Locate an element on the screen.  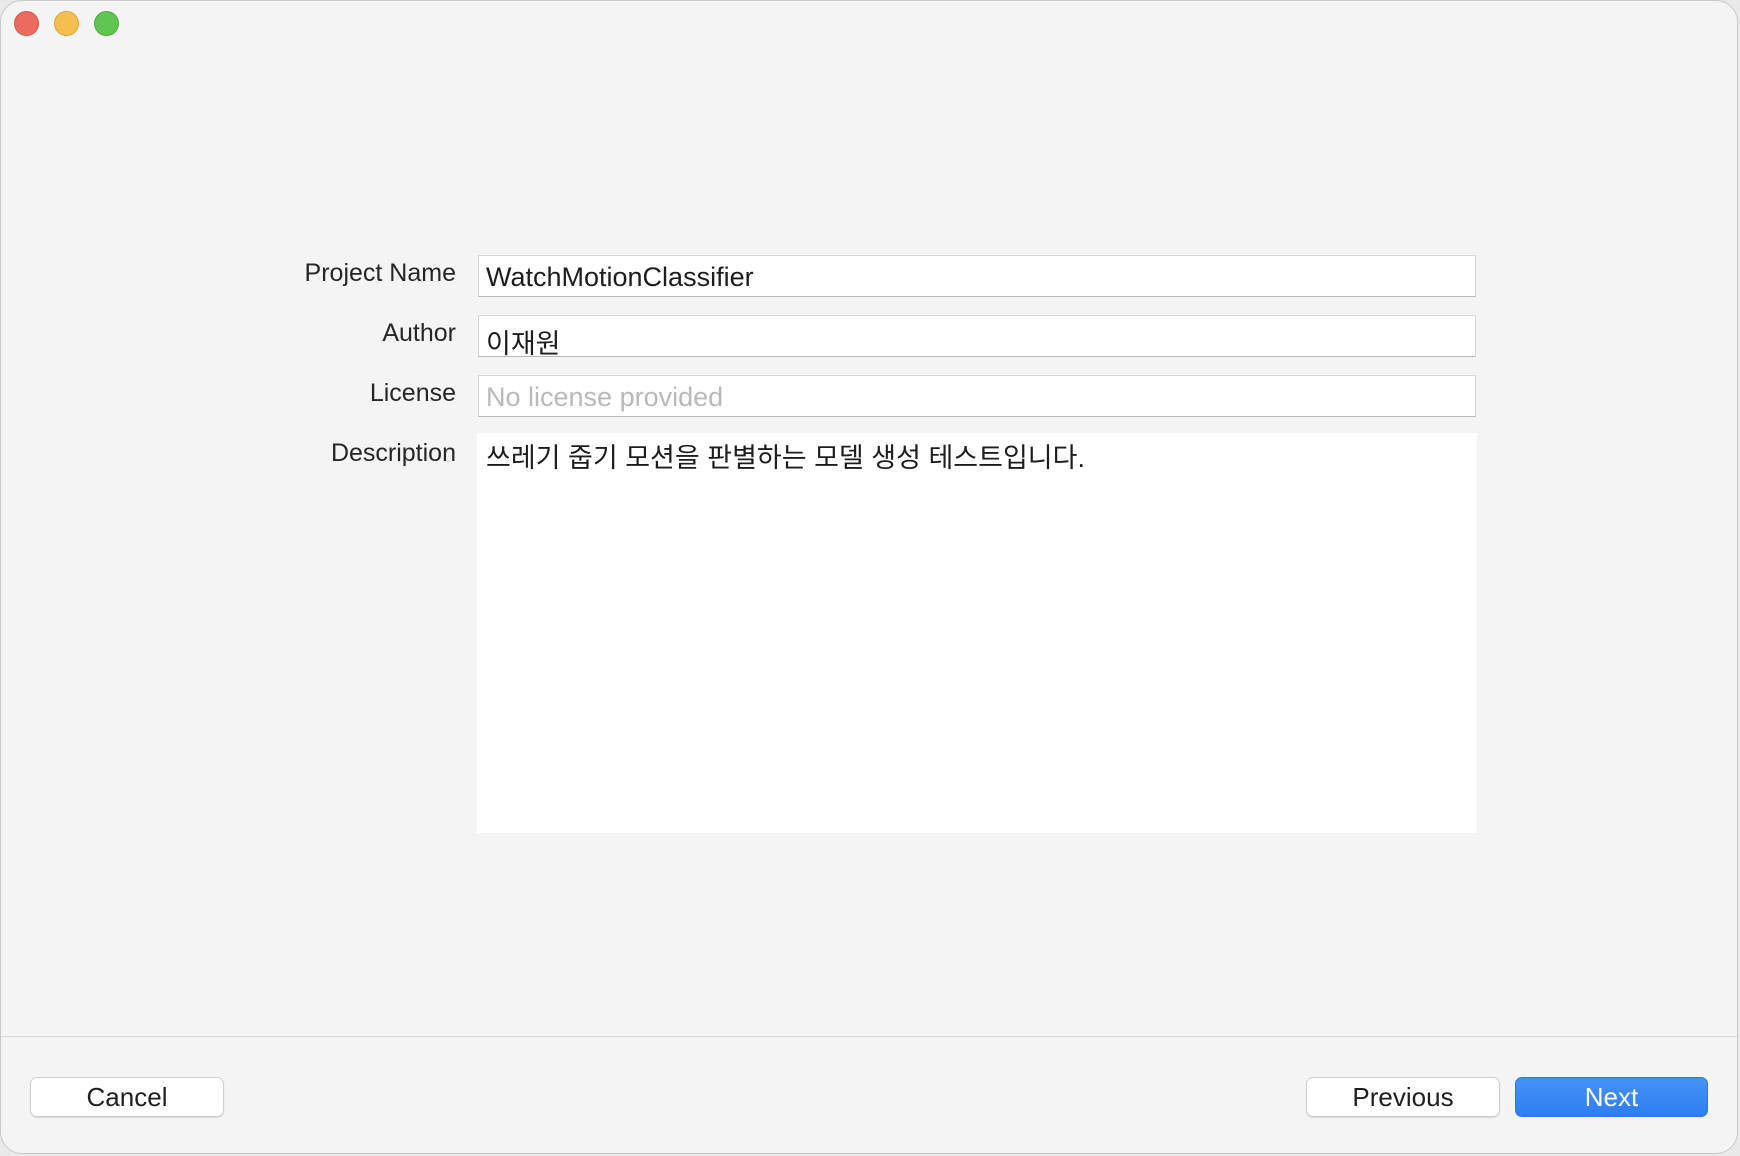
zoom-window-button is located at coordinates (106, 23).